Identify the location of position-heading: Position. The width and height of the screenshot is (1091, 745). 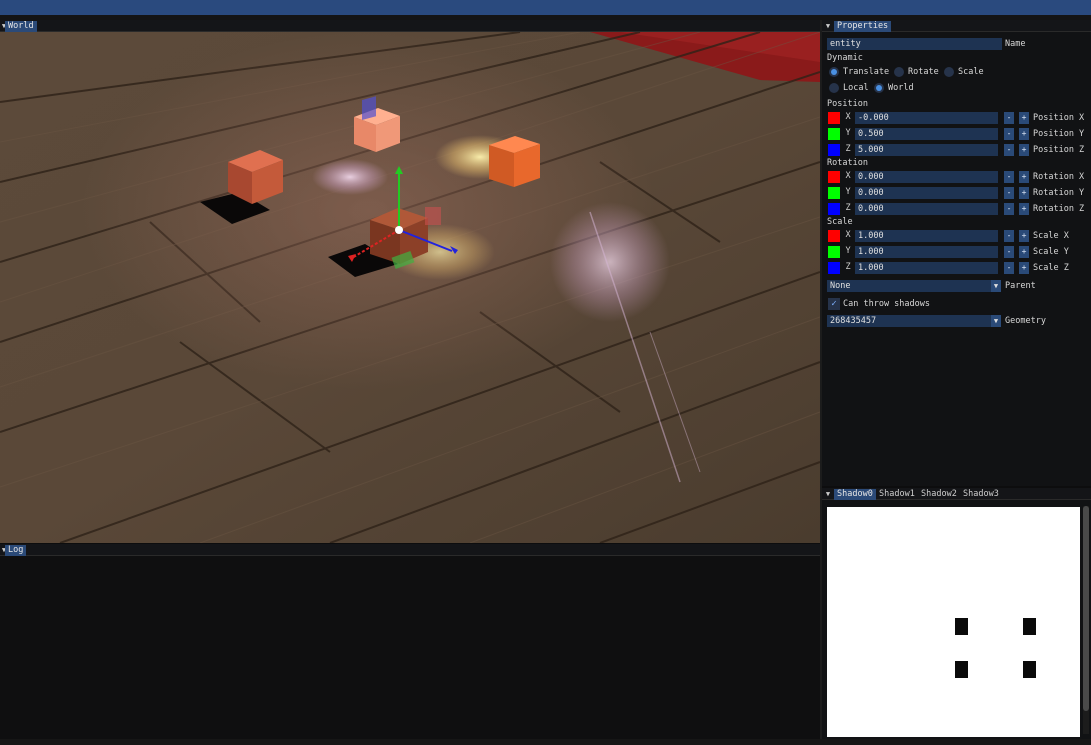
(847, 104).